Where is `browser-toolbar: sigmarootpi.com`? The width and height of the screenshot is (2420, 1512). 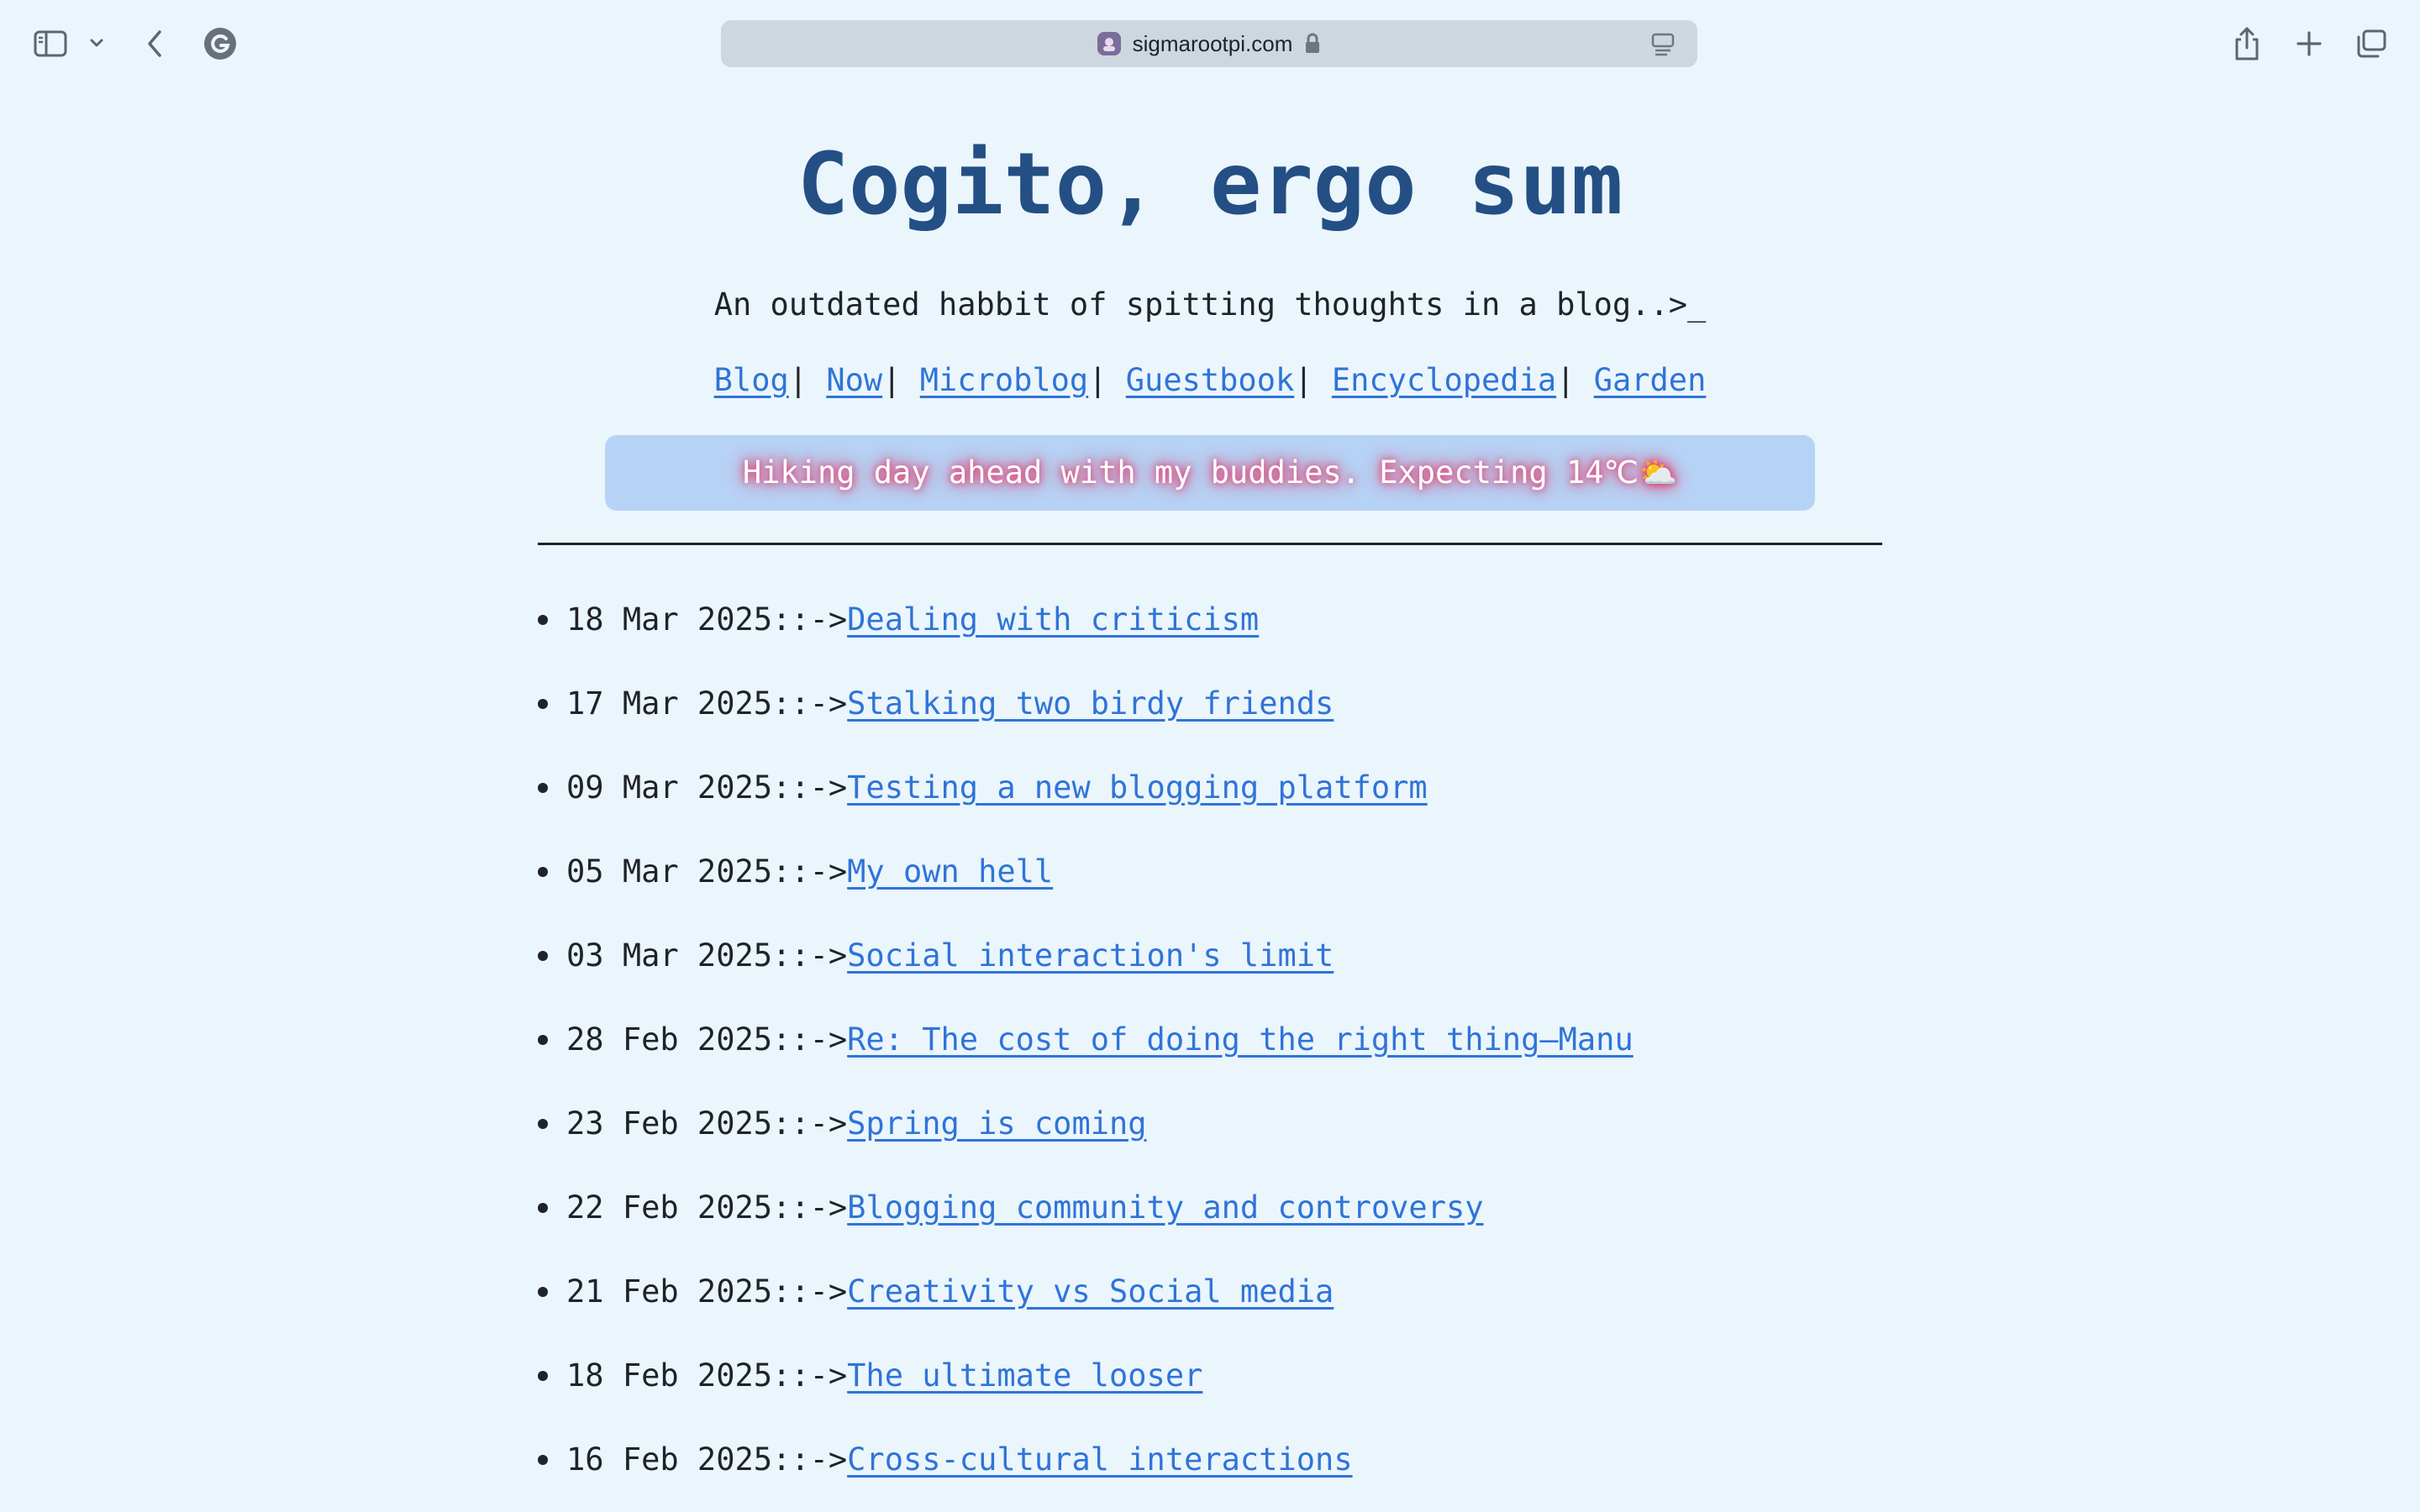 browser-toolbar: sigmarootpi.com is located at coordinates (1210, 43).